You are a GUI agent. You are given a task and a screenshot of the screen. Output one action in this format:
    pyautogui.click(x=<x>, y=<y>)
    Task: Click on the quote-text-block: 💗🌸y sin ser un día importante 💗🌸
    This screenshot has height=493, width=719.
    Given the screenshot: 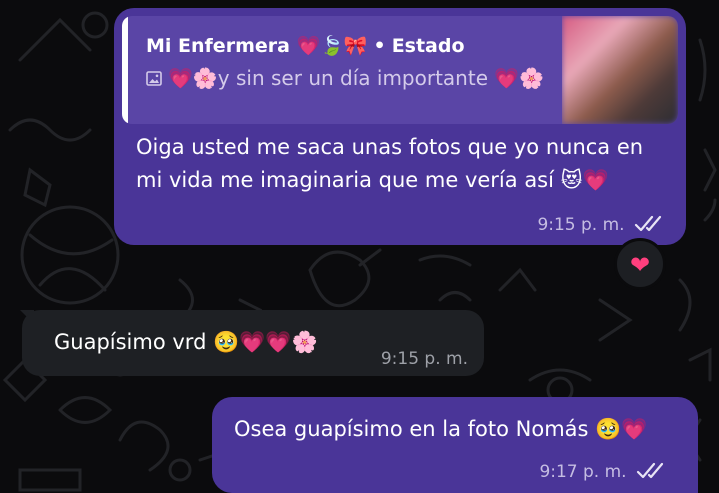 What is the action you would take?
    pyautogui.click(x=356, y=78)
    